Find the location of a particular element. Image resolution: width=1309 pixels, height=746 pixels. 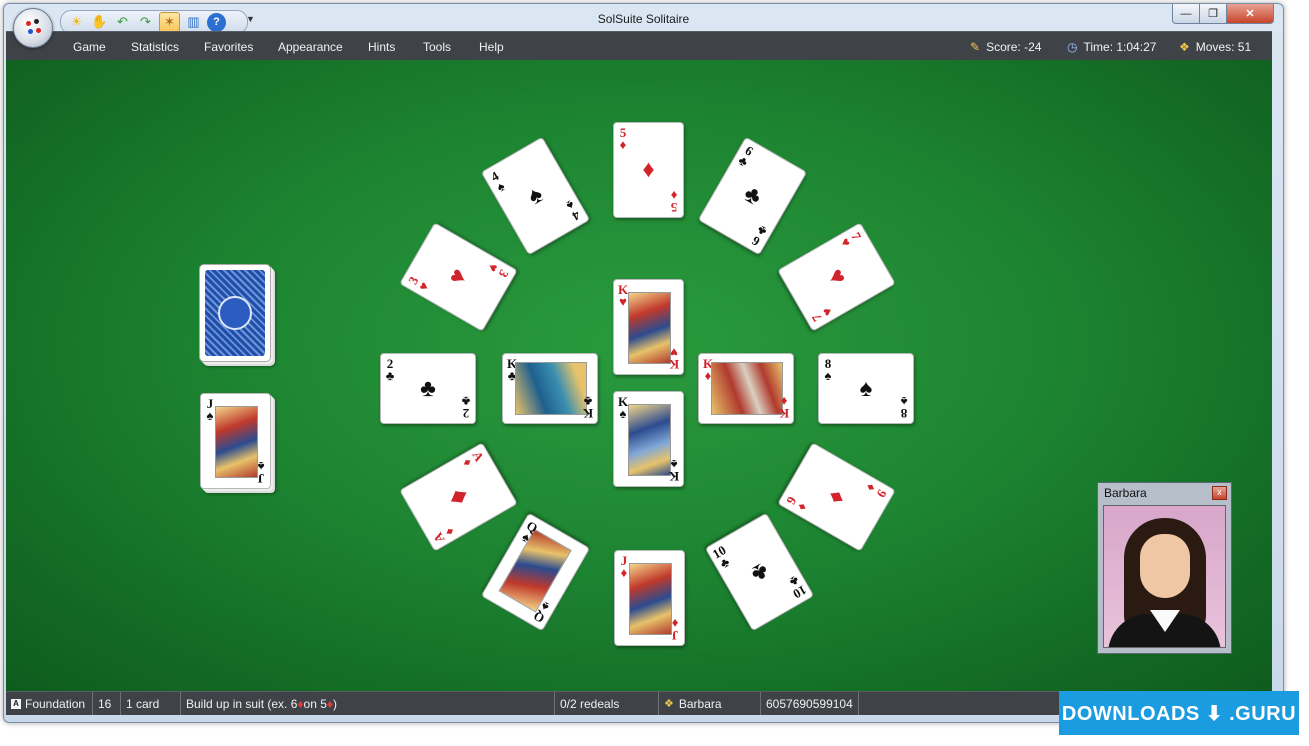

stock-pile is located at coordinates (235, 313).